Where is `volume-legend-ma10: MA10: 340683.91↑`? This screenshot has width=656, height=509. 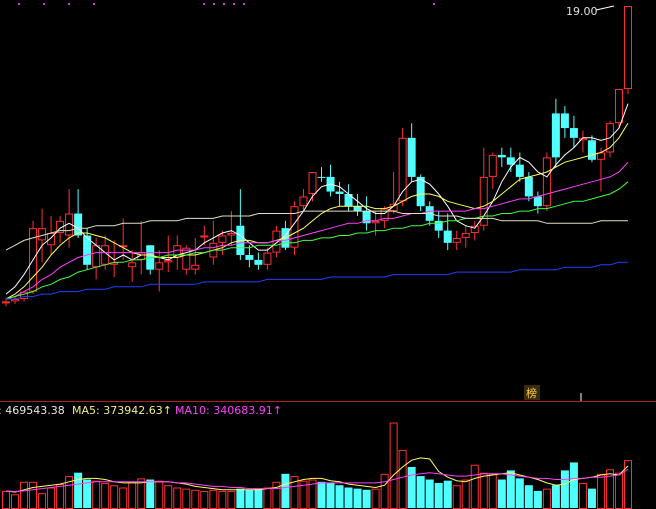 volume-legend-ma10: MA10: 340683.91↑ is located at coordinates (228, 410).